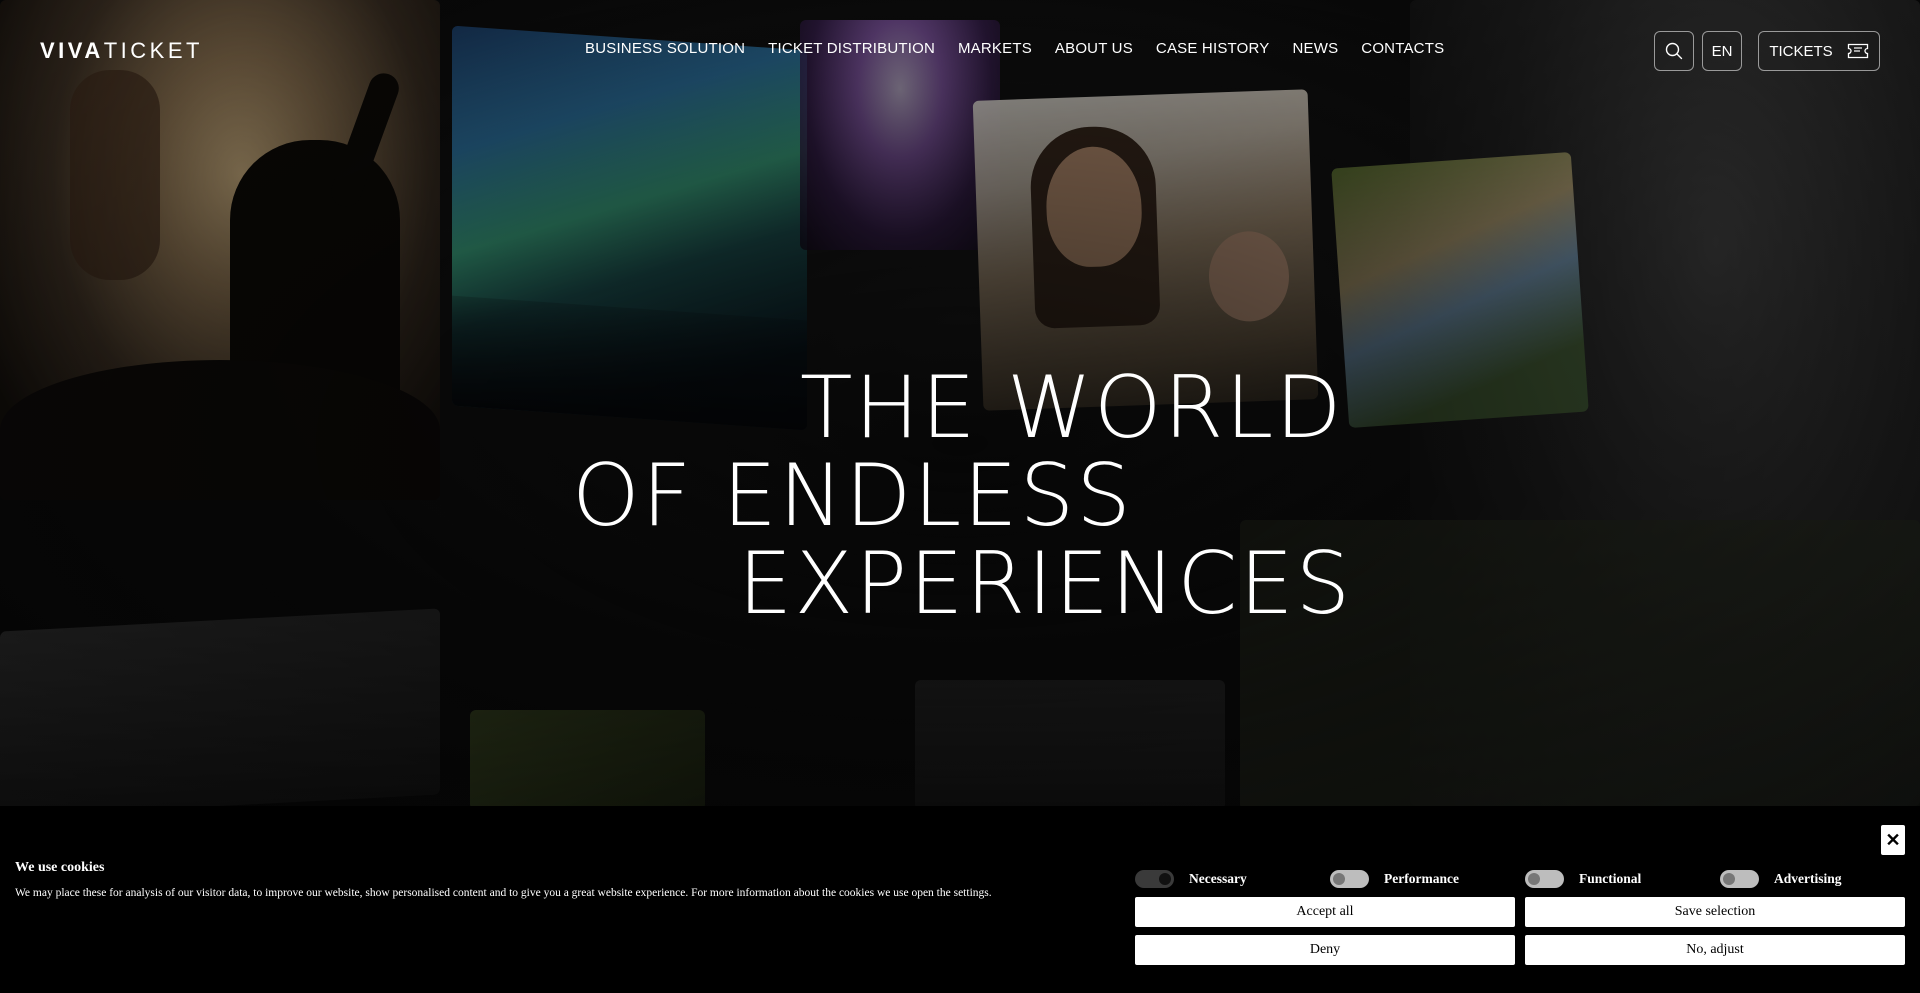 This screenshot has height=993, width=1920. What do you see at coordinates (1325, 950) in the screenshot?
I see `deny-button: Deny` at bounding box center [1325, 950].